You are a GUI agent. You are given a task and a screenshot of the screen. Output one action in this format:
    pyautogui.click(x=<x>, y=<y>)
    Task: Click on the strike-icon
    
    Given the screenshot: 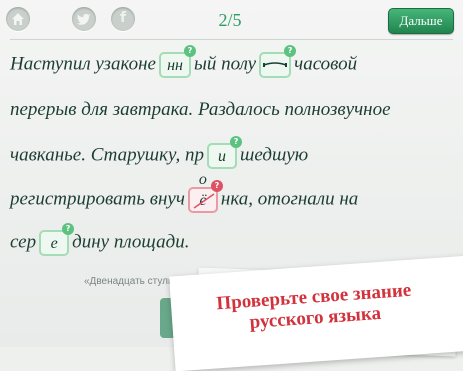 What is the action you would take?
    pyautogui.click(x=204, y=201)
    